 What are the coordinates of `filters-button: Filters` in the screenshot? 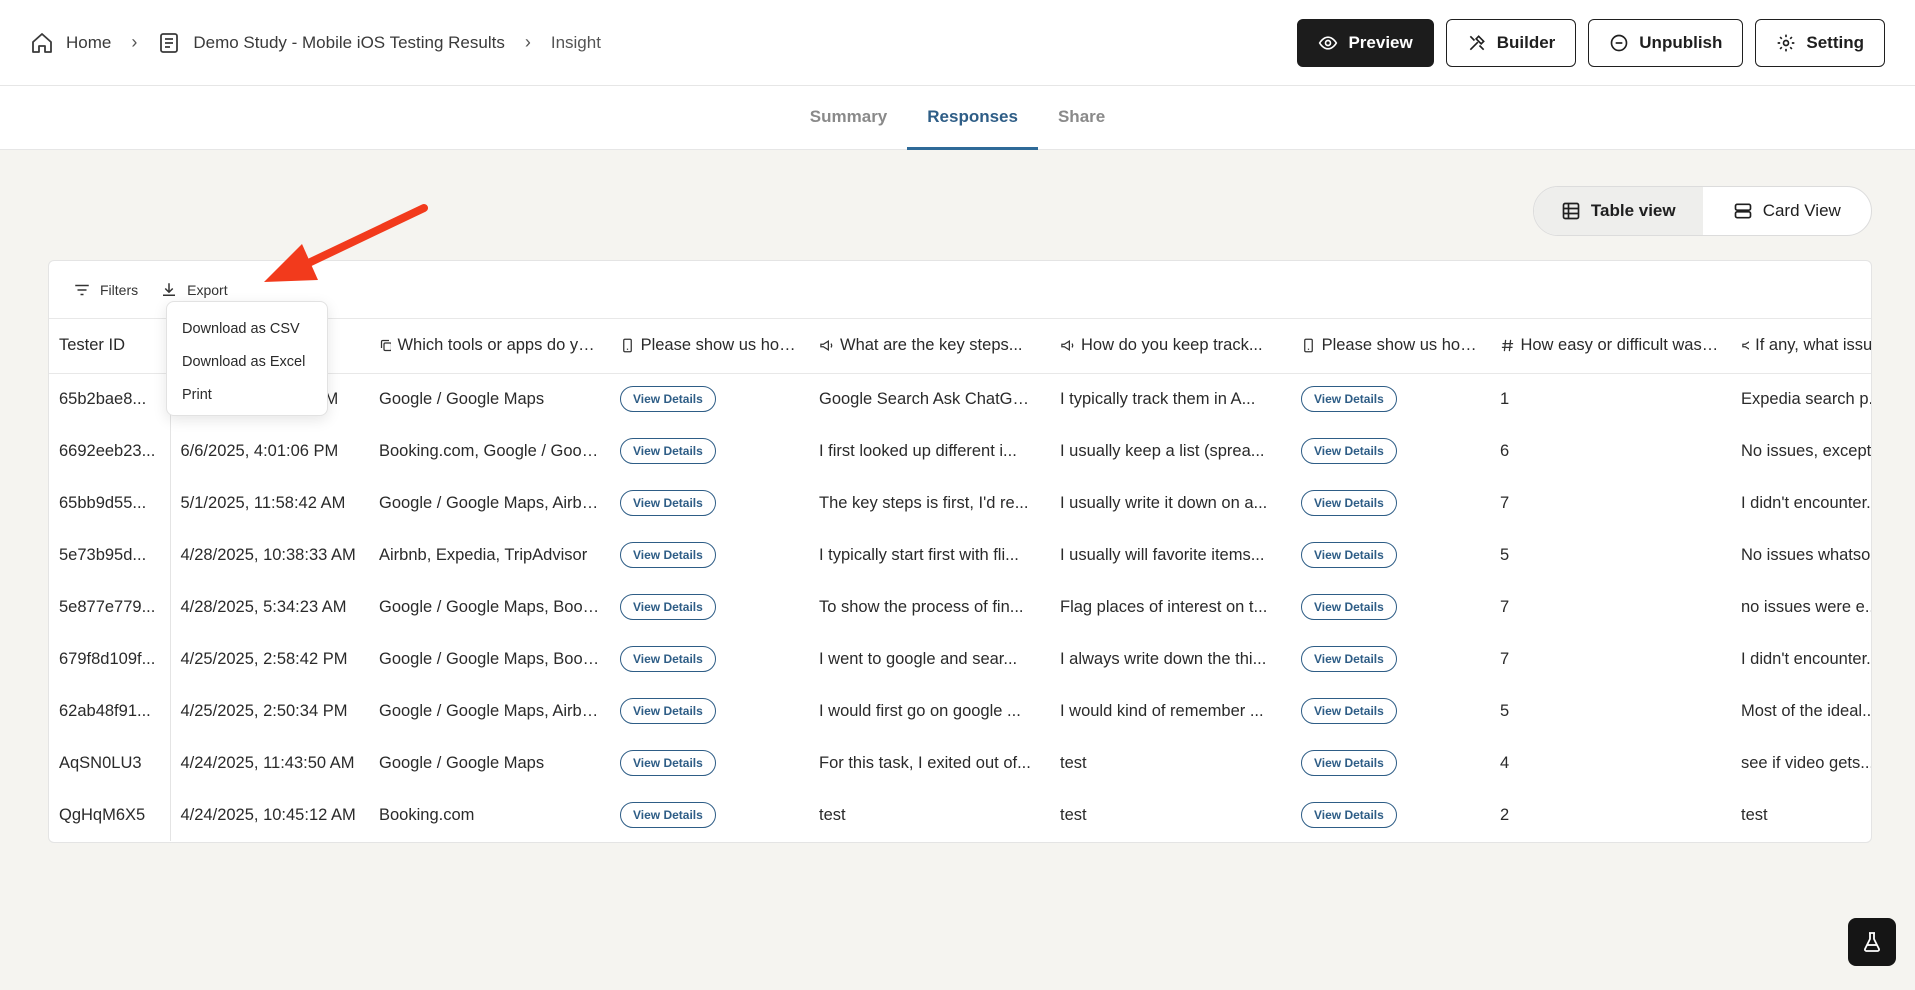 It's located at (105, 290).